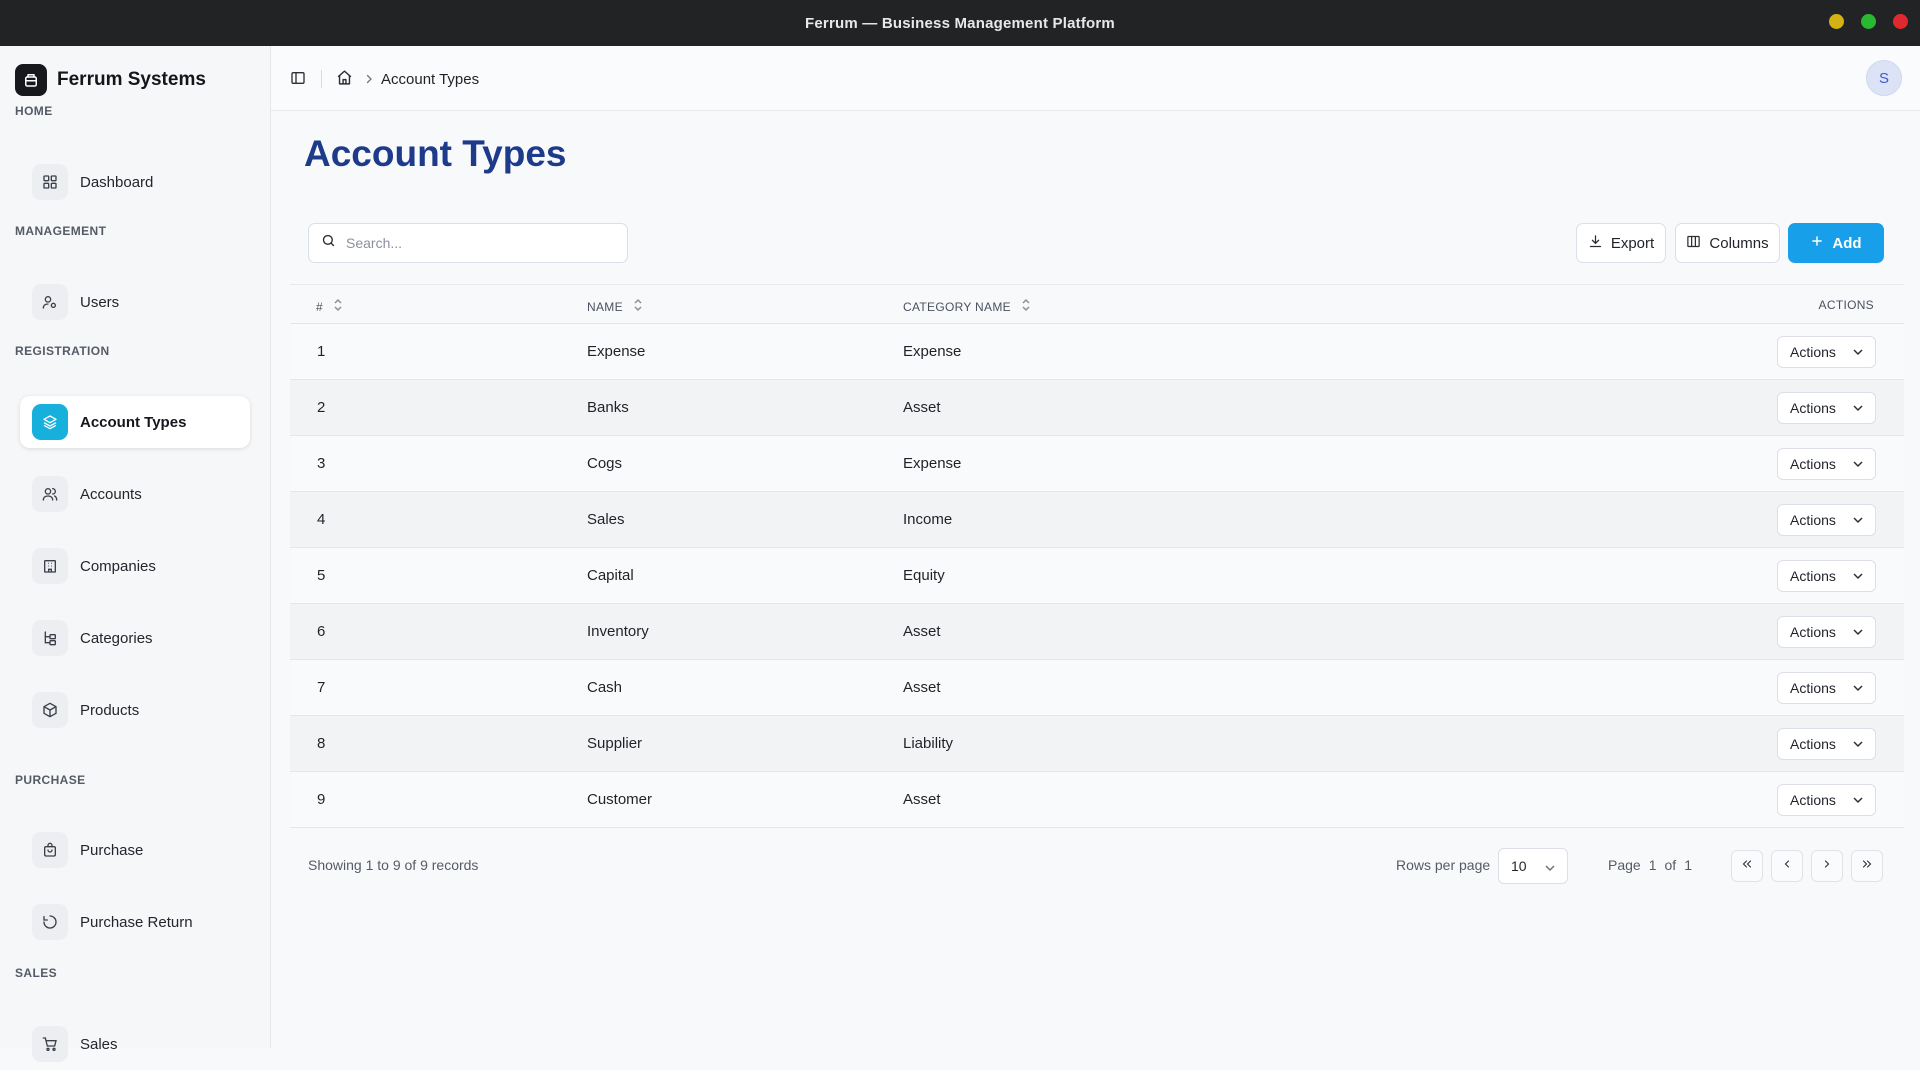 This screenshot has height=1070, width=1920. I want to click on cell-index: 6, so click(321, 631).